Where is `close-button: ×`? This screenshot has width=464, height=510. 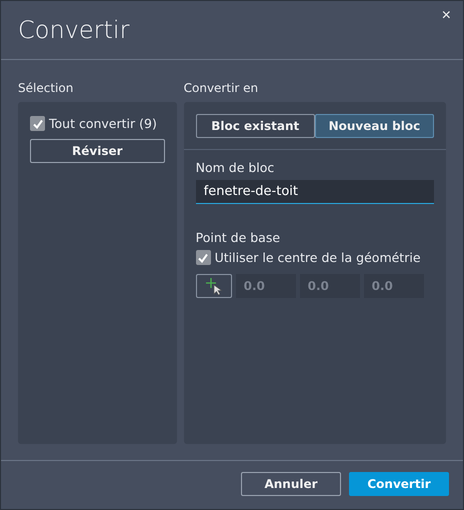
close-button: × is located at coordinates (446, 16).